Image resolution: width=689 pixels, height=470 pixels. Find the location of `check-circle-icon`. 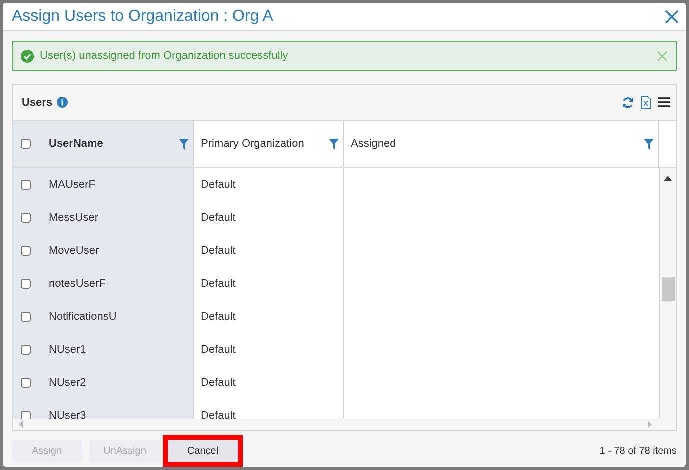

check-circle-icon is located at coordinates (27, 56).